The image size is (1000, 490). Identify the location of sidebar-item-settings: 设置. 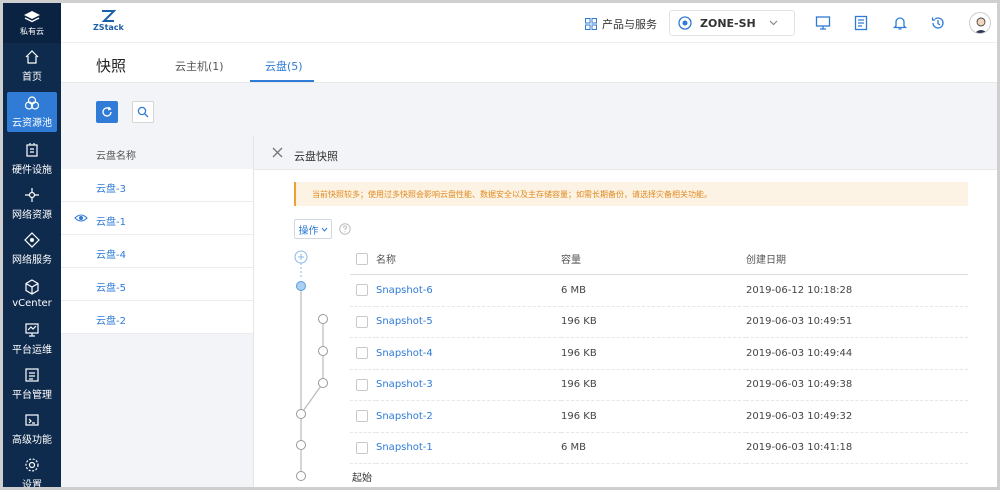
(32, 470).